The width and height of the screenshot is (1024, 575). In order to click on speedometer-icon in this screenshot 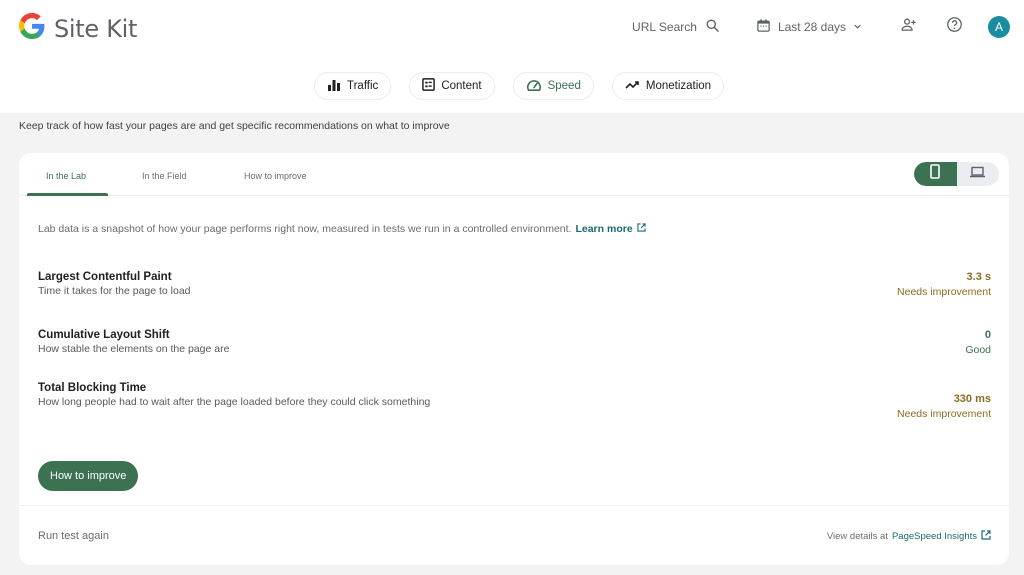, I will do `click(534, 86)`.